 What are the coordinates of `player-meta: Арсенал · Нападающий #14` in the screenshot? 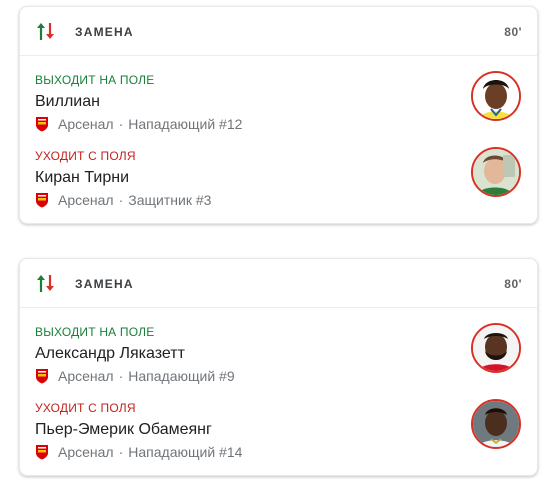 It's located at (138, 452).